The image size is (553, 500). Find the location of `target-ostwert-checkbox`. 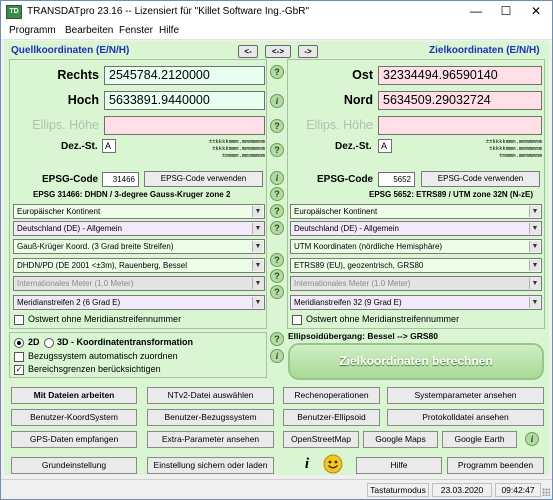

target-ostwert-checkbox is located at coordinates (297, 320).